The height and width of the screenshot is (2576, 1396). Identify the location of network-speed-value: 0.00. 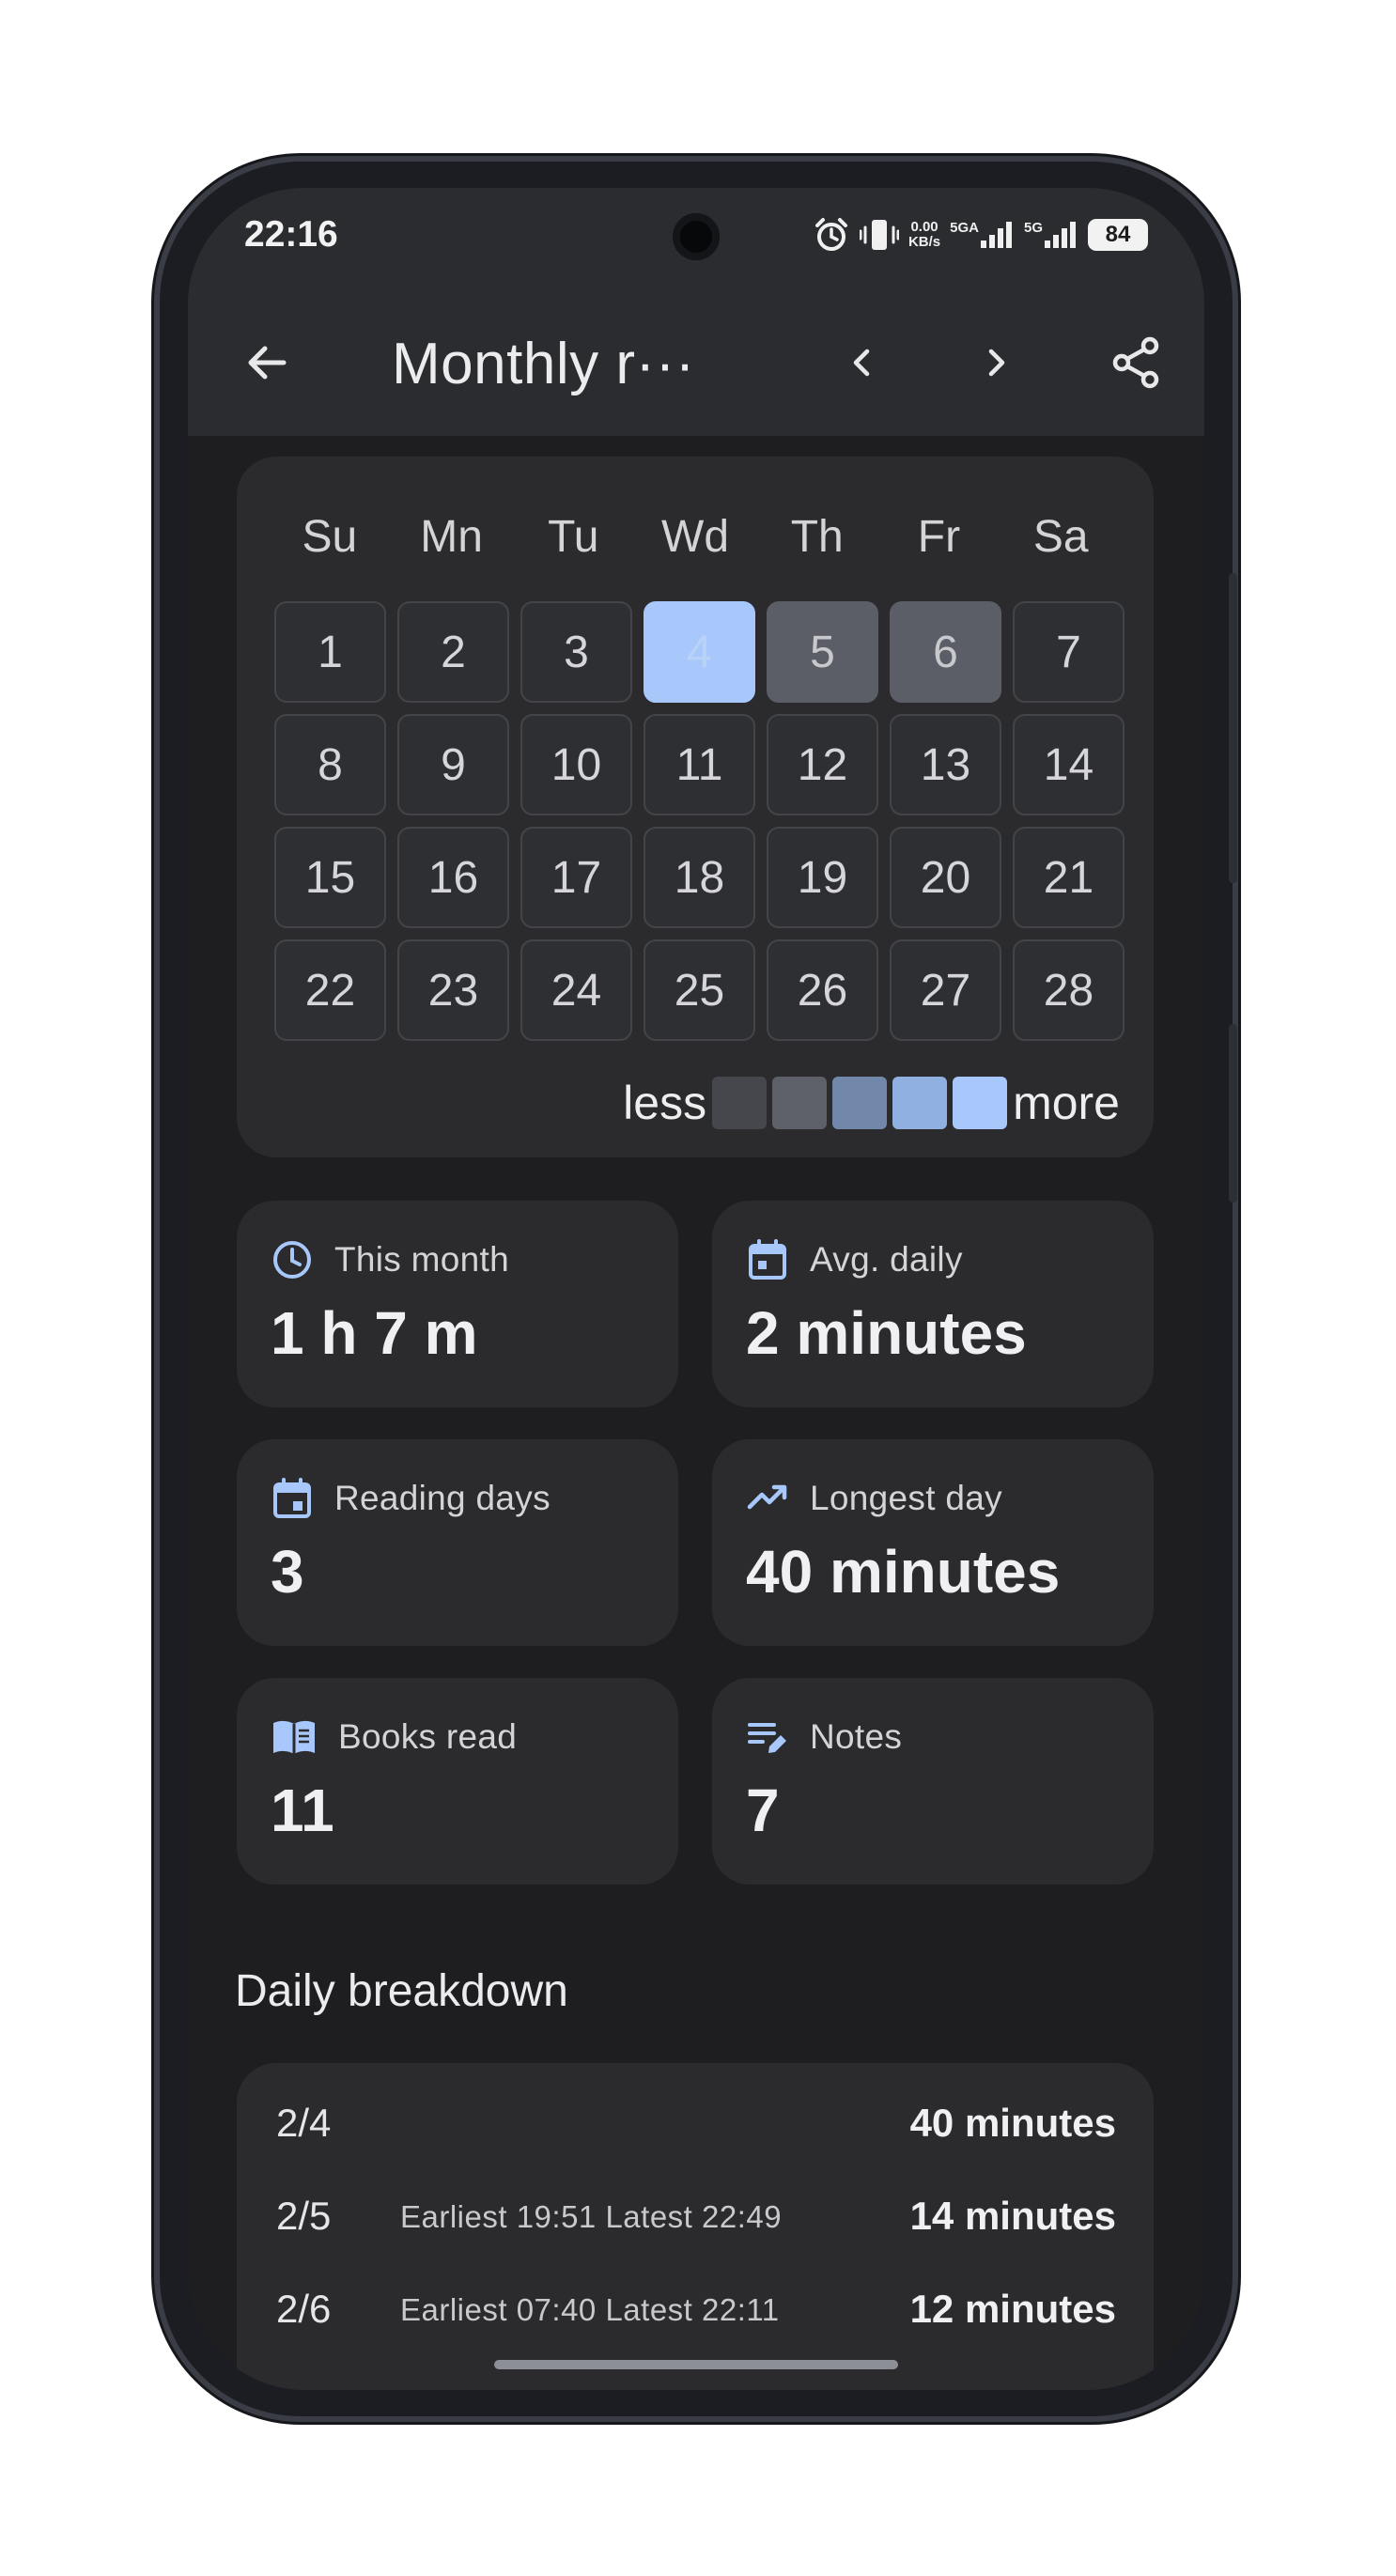
(924, 227).